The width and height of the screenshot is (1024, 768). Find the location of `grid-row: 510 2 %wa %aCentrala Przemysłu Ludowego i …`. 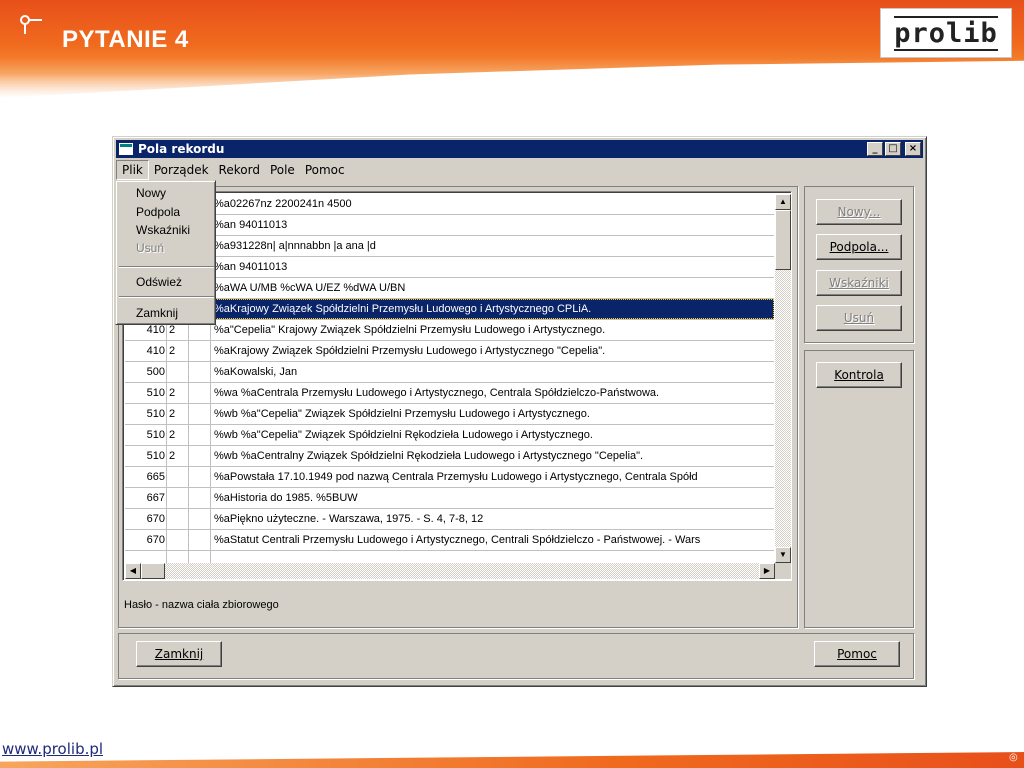

grid-row: 510 2 %wa %aCentrala Przemysłu Ludowego i … is located at coordinates (449, 393).